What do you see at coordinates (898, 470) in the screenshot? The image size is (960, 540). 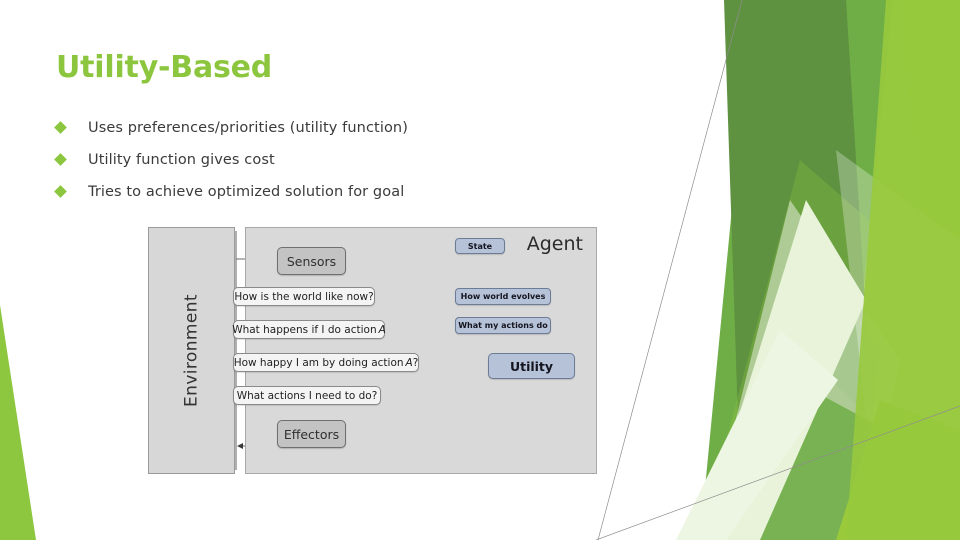 I see `deco-lower-bright` at bounding box center [898, 470].